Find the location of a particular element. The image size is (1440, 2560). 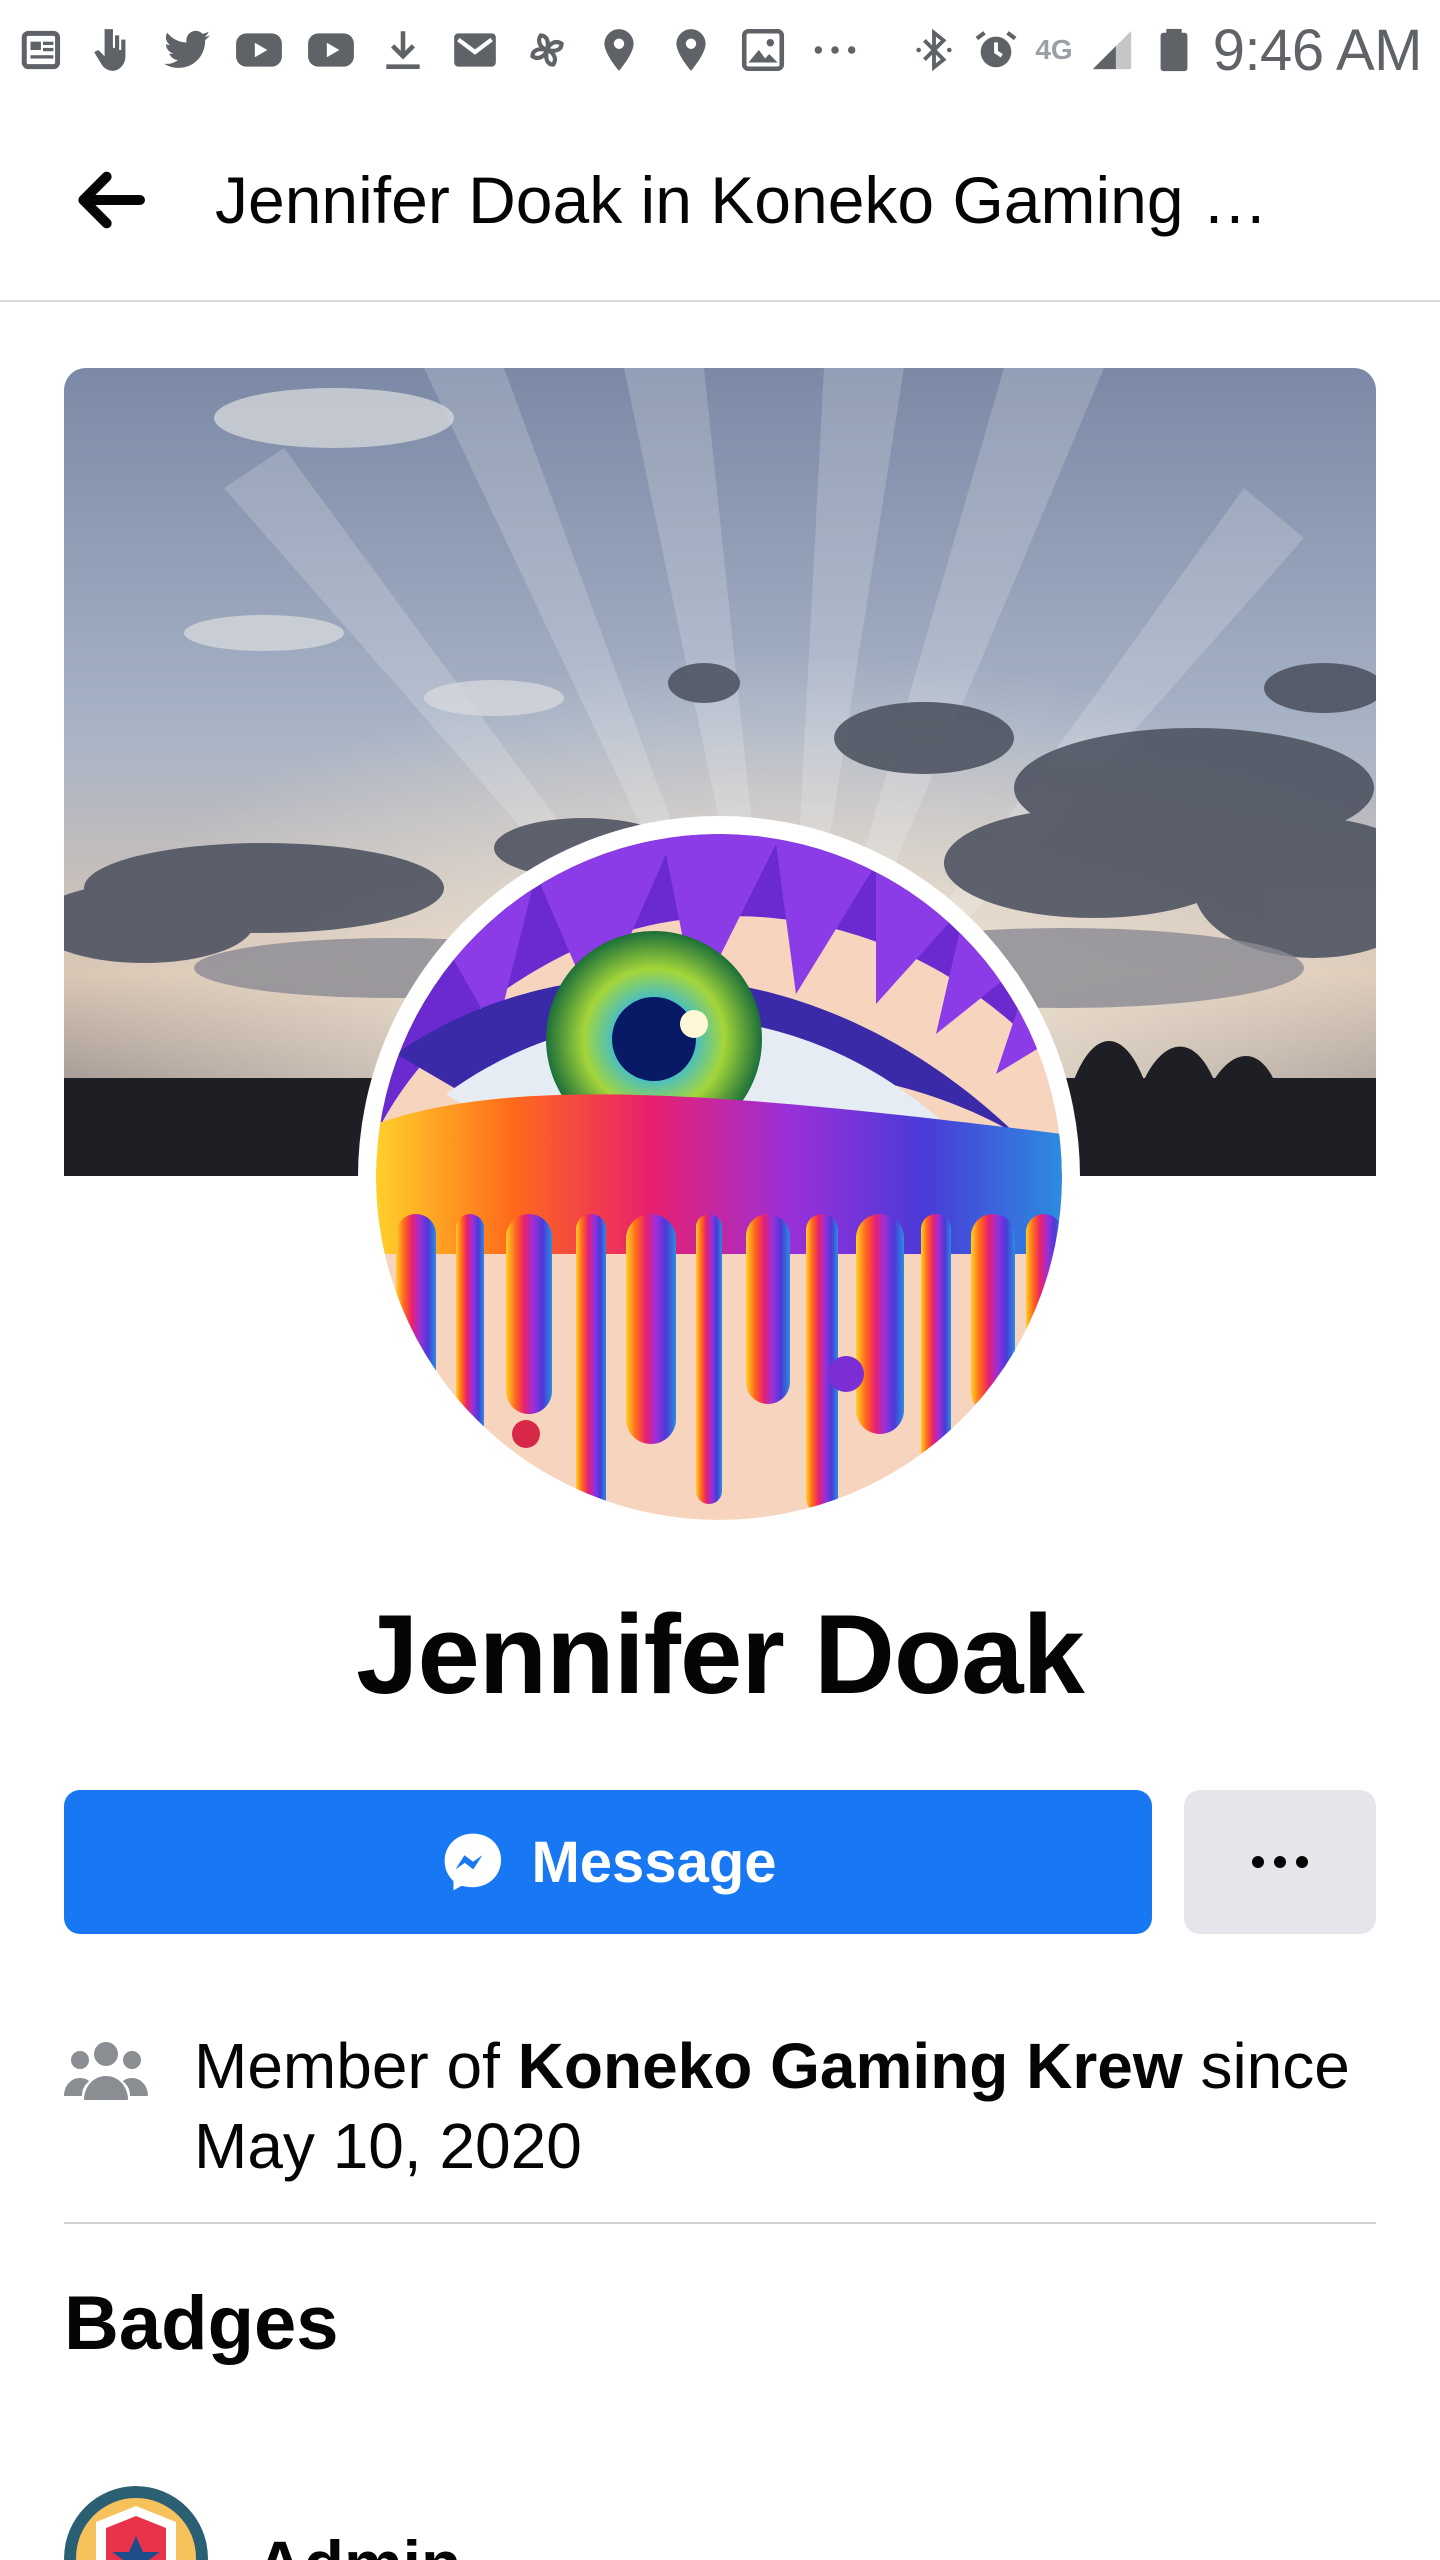

membership-prefix: Member of is located at coordinates (356, 2066).